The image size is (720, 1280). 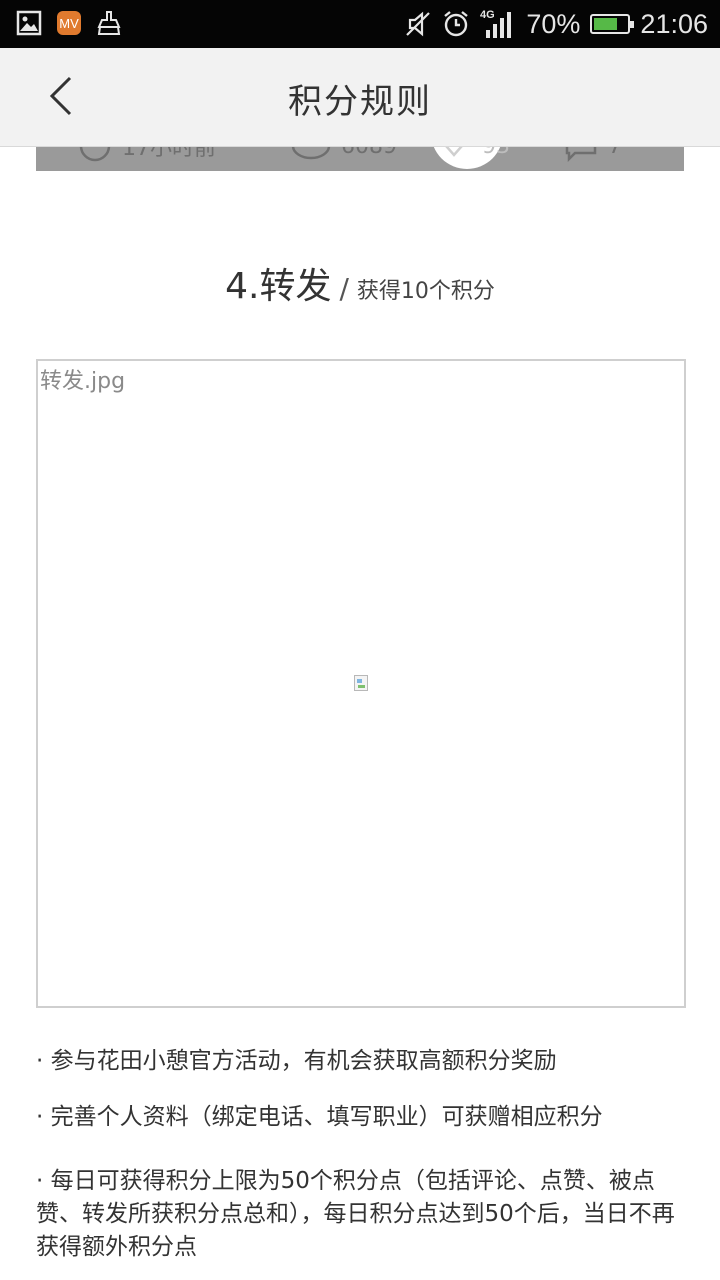 I want to click on status-bar: MV 4G 70% 21:06, so click(x=360, y=24).